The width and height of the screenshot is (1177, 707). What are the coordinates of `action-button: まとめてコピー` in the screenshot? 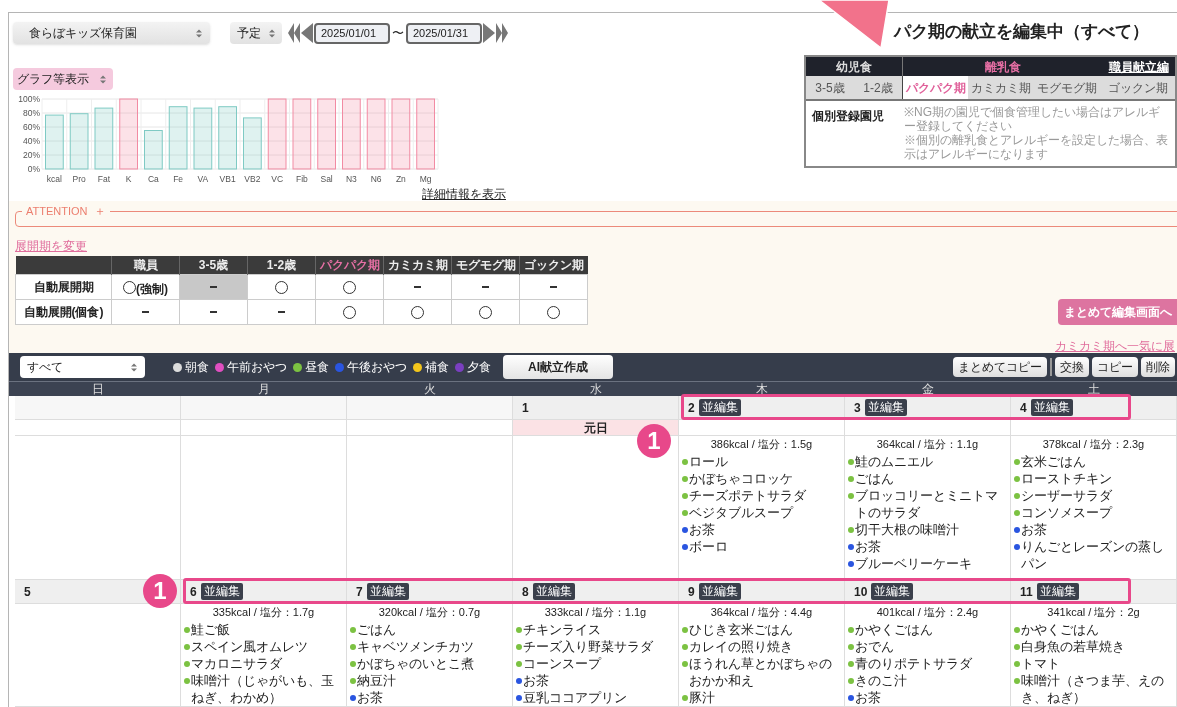 It's located at (1000, 367).